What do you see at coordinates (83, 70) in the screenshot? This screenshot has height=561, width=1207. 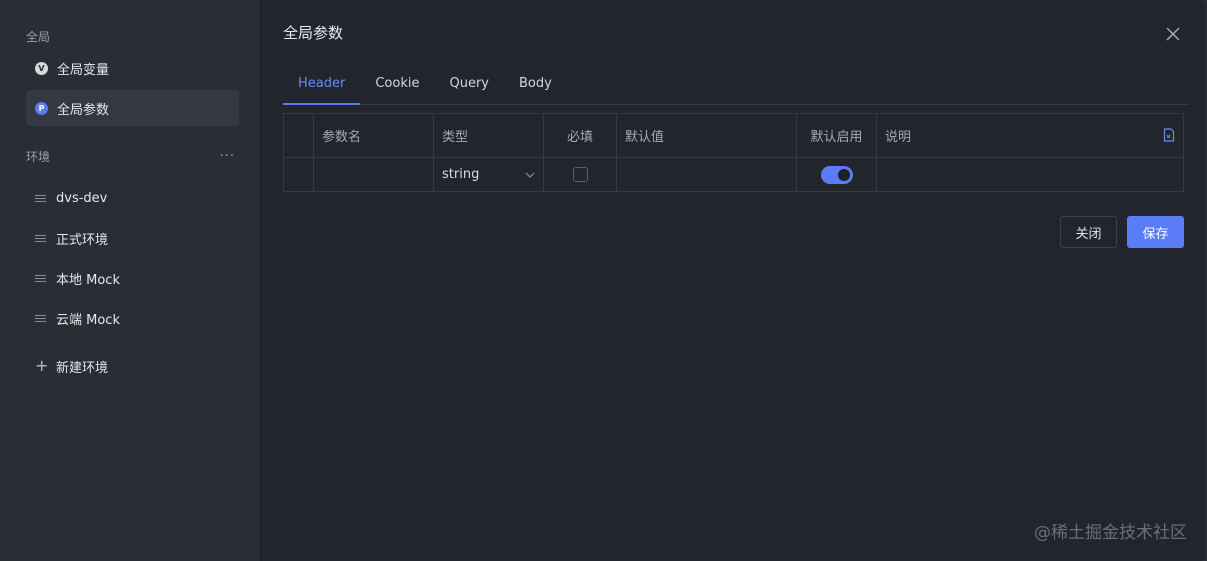 I see `sidebar-item-label: 全局变量` at bounding box center [83, 70].